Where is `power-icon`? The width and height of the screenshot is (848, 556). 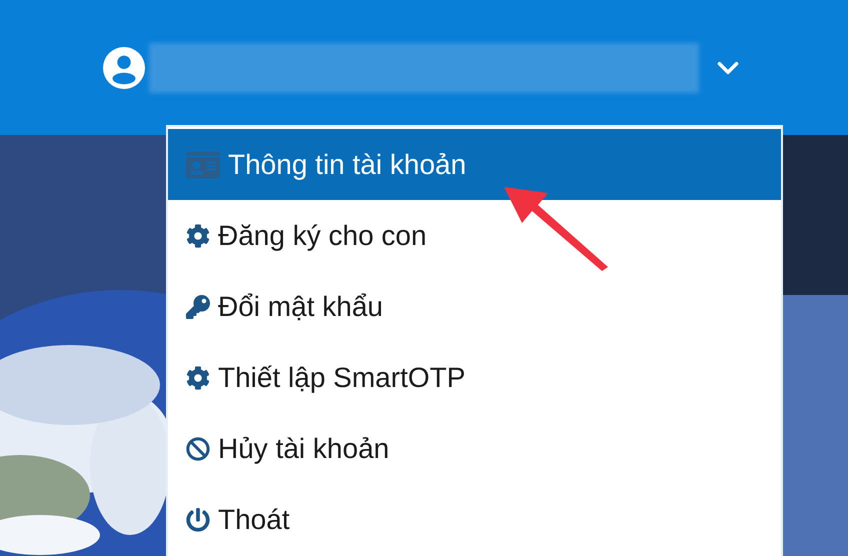 power-icon is located at coordinates (198, 520).